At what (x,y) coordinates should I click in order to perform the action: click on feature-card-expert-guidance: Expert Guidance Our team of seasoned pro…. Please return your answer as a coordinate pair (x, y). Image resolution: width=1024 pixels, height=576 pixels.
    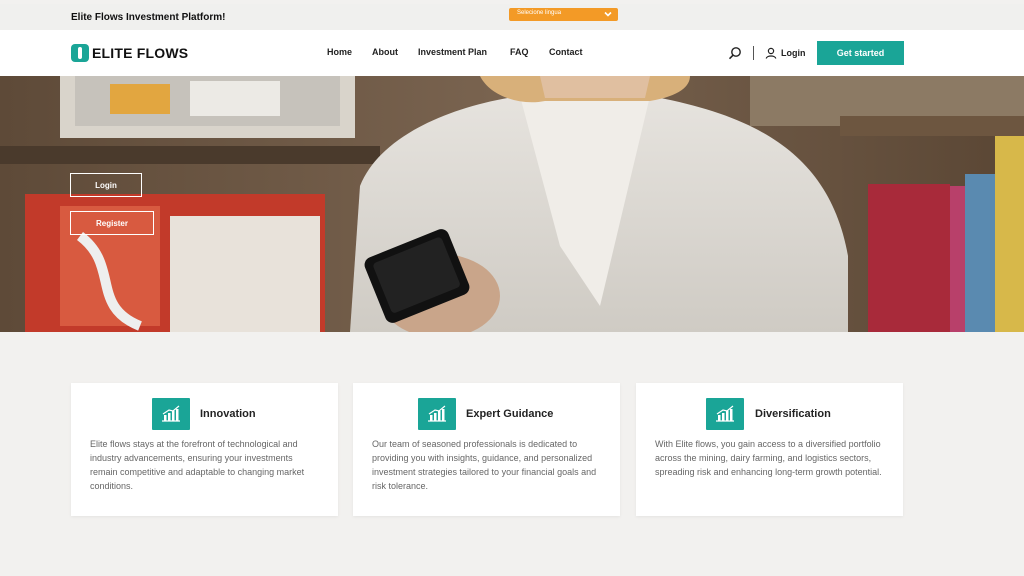
    Looking at the image, I should click on (486, 449).